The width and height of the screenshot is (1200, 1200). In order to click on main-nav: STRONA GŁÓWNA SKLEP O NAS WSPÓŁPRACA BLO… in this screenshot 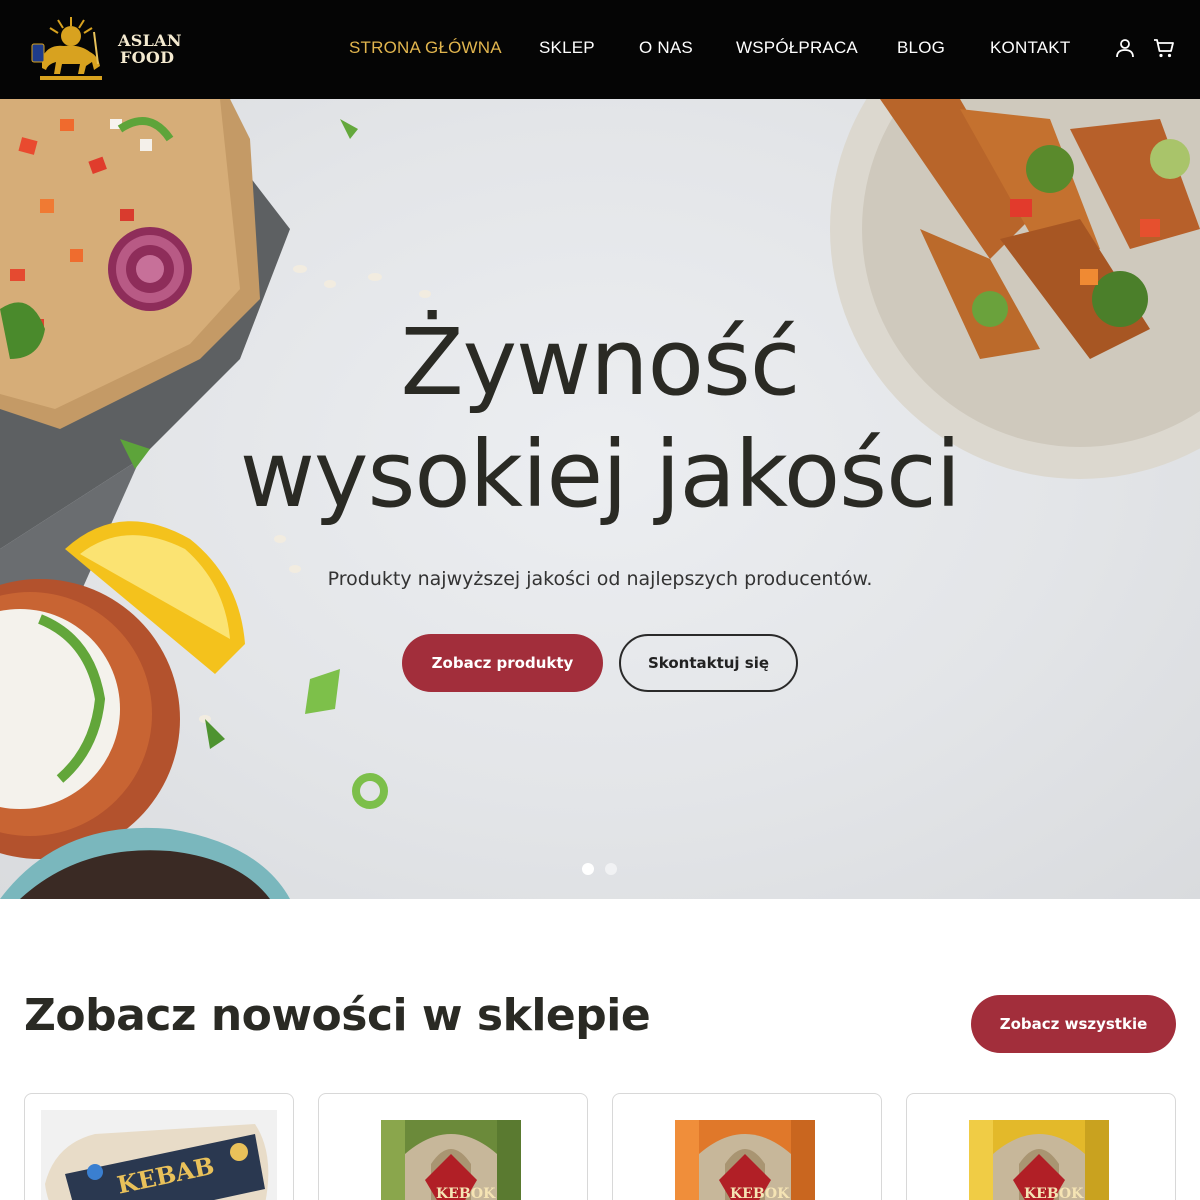, I will do `click(600, 50)`.